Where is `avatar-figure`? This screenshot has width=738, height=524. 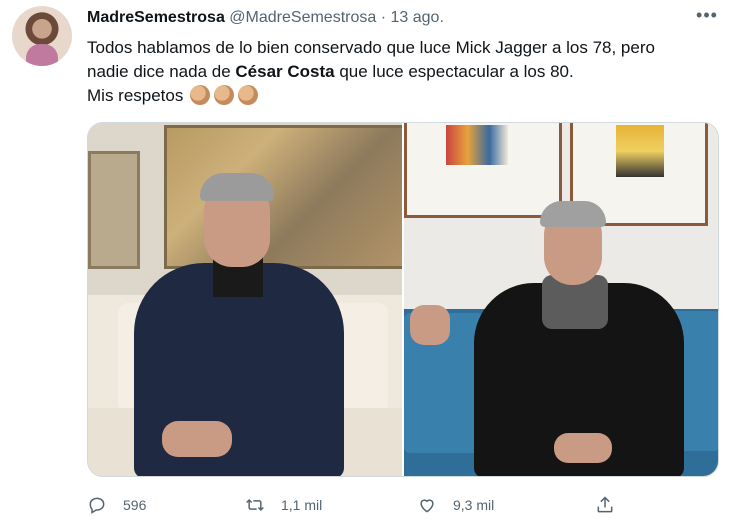 avatar-figure is located at coordinates (42, 55).